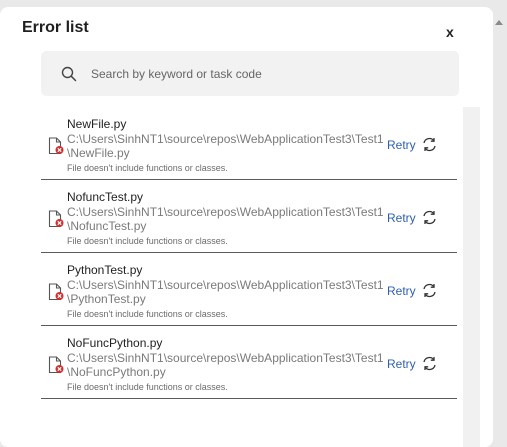 This screenshot has width=507, height=447. What do you see at coordinates (115, 343) in the screenshot?
I see `file-name: NoFuncPython.py` at bounding box center [115, 343].